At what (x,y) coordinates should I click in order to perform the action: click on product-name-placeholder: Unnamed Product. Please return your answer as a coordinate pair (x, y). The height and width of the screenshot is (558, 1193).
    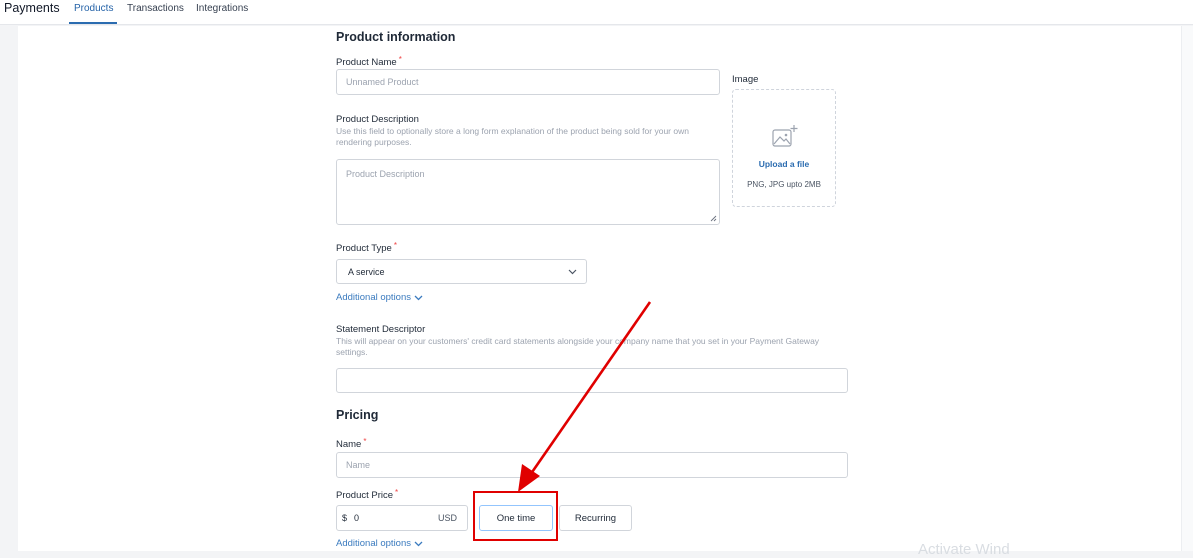
    Looking at the image, I should click on (382, 82).